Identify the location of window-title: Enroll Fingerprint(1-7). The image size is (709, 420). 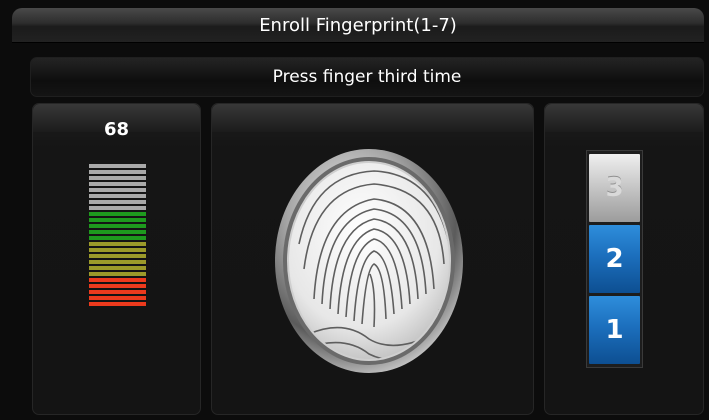
(358, 25).